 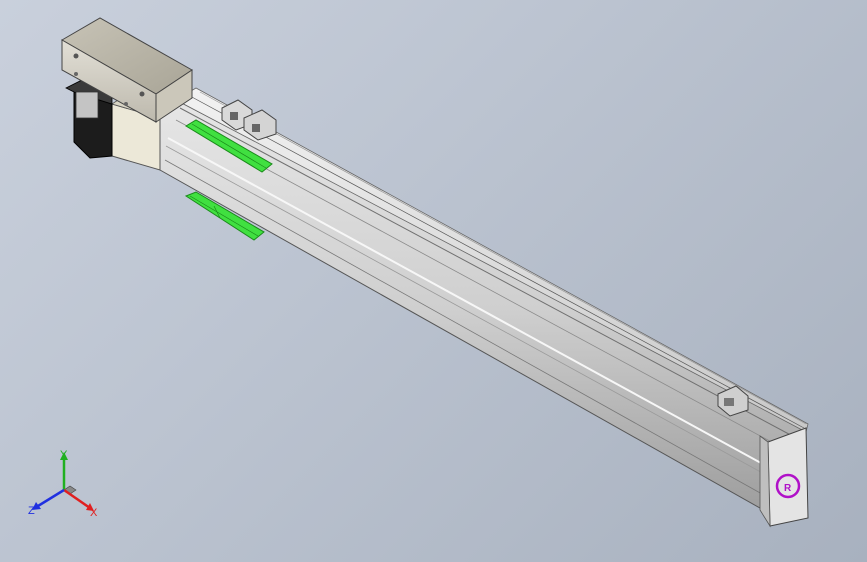 What do you see at coordinates (784, 477) in the screenshot?
I see `end-cap: R` at bounding box center [784, 477].